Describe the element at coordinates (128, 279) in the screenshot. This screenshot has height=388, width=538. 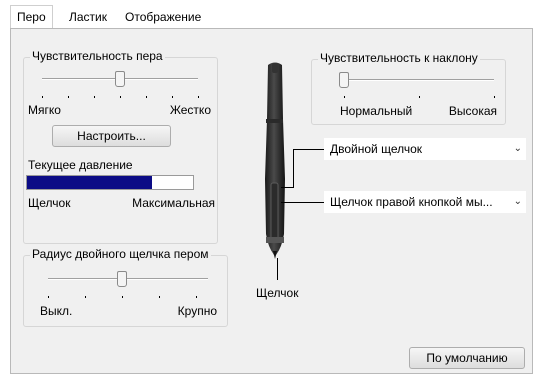
I see `double-click-slider-track` at that location.